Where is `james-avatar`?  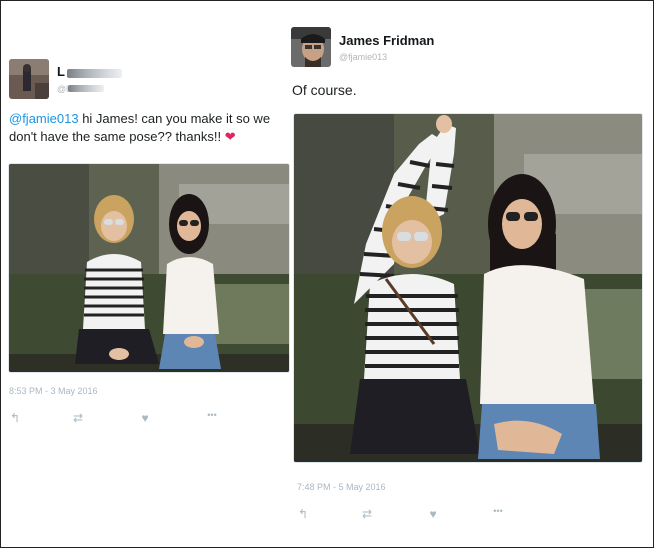 james-avatar is located at coordinates (311, 47).